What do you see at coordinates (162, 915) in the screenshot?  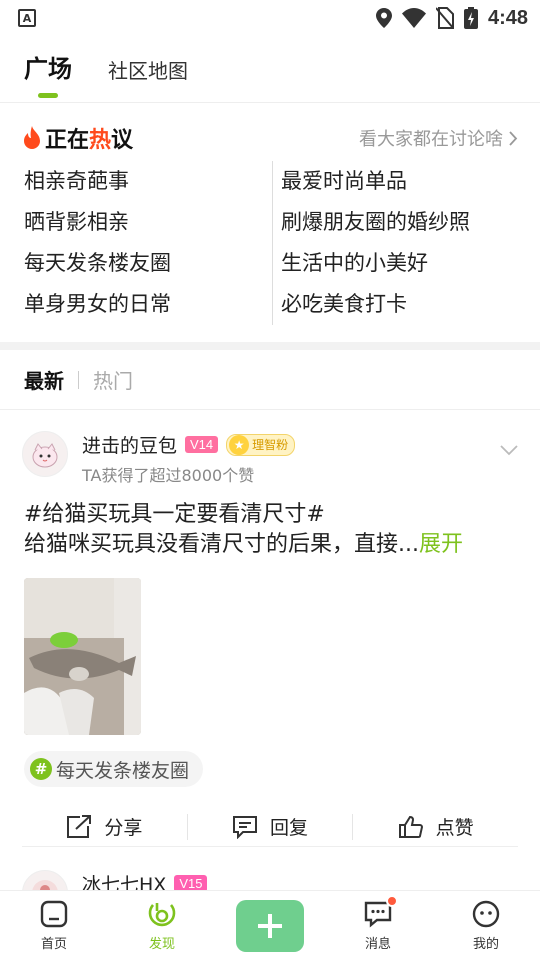 I see `discover-icon` at bounding box center [162, 915].